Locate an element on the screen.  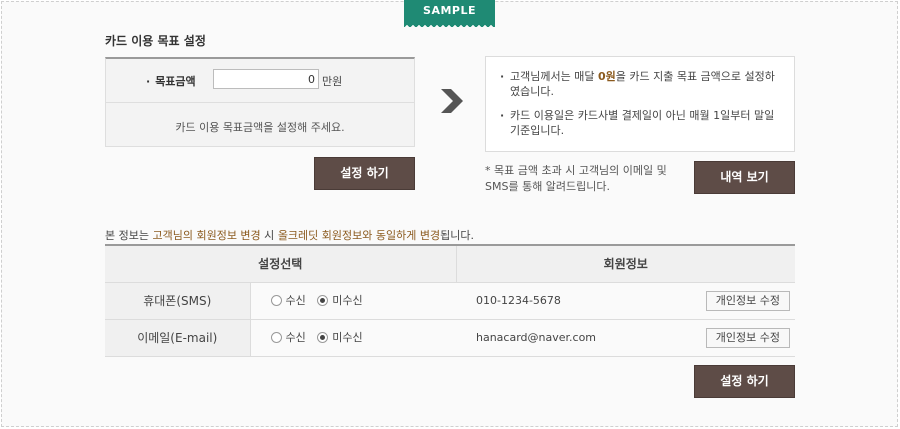
goal-message: 카드 이용 목표금액을 설정해 주세요. is located at coordinates (260, 127).